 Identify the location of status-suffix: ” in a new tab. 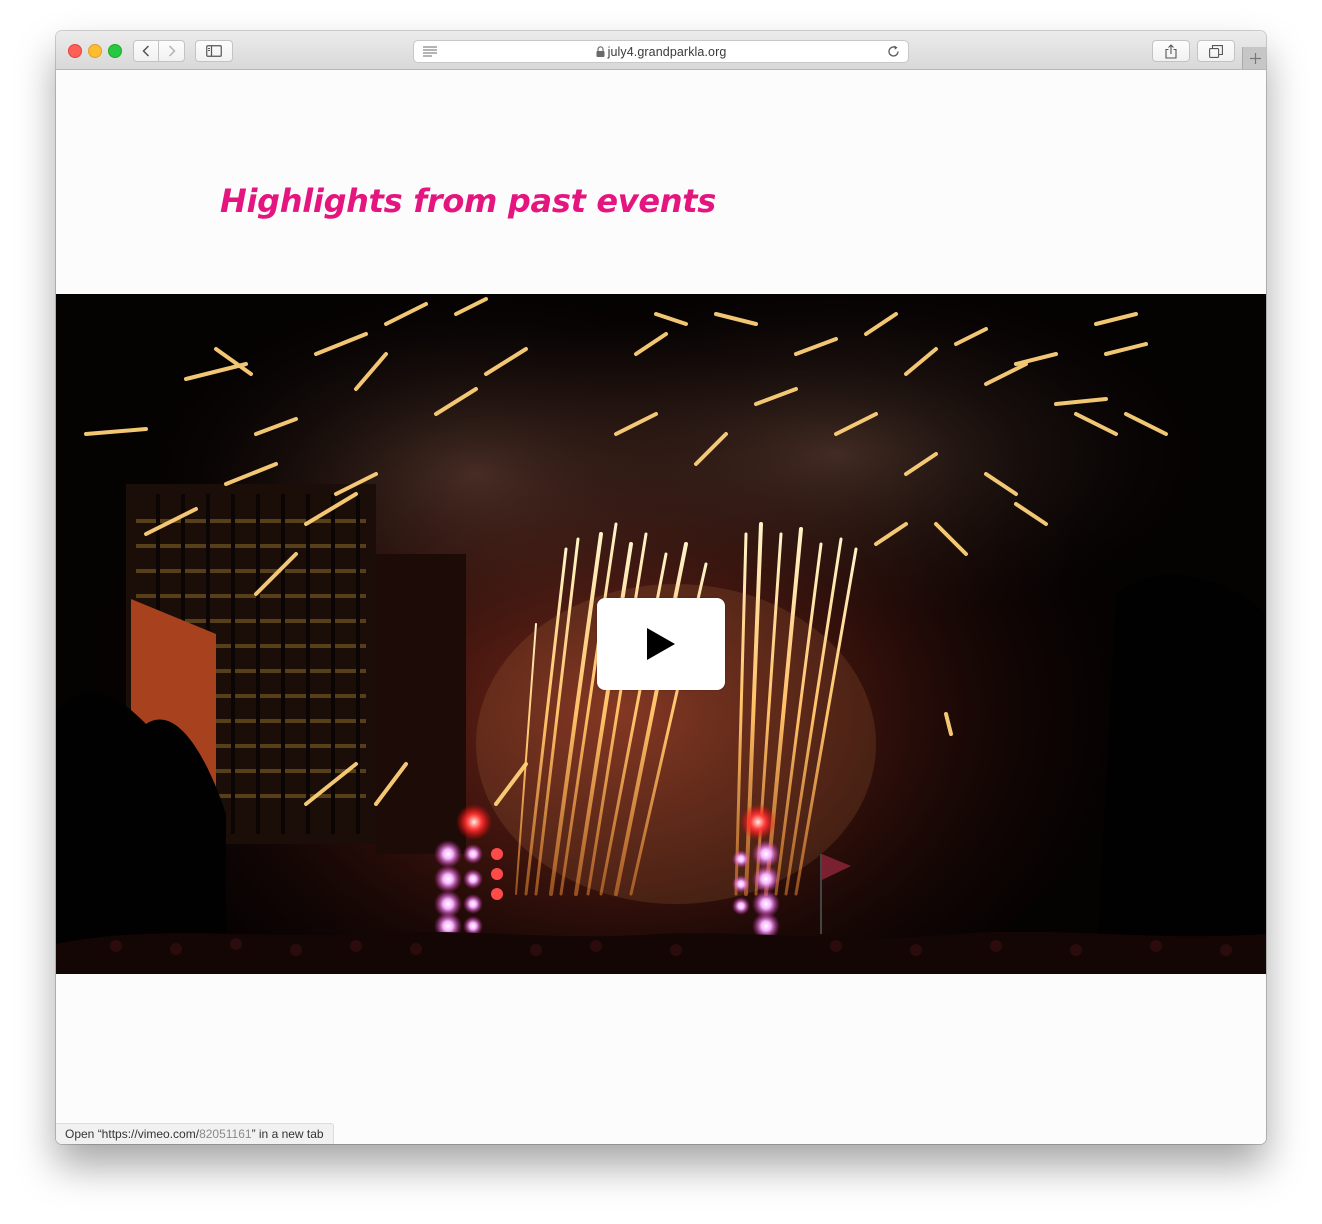
(287, 1134).